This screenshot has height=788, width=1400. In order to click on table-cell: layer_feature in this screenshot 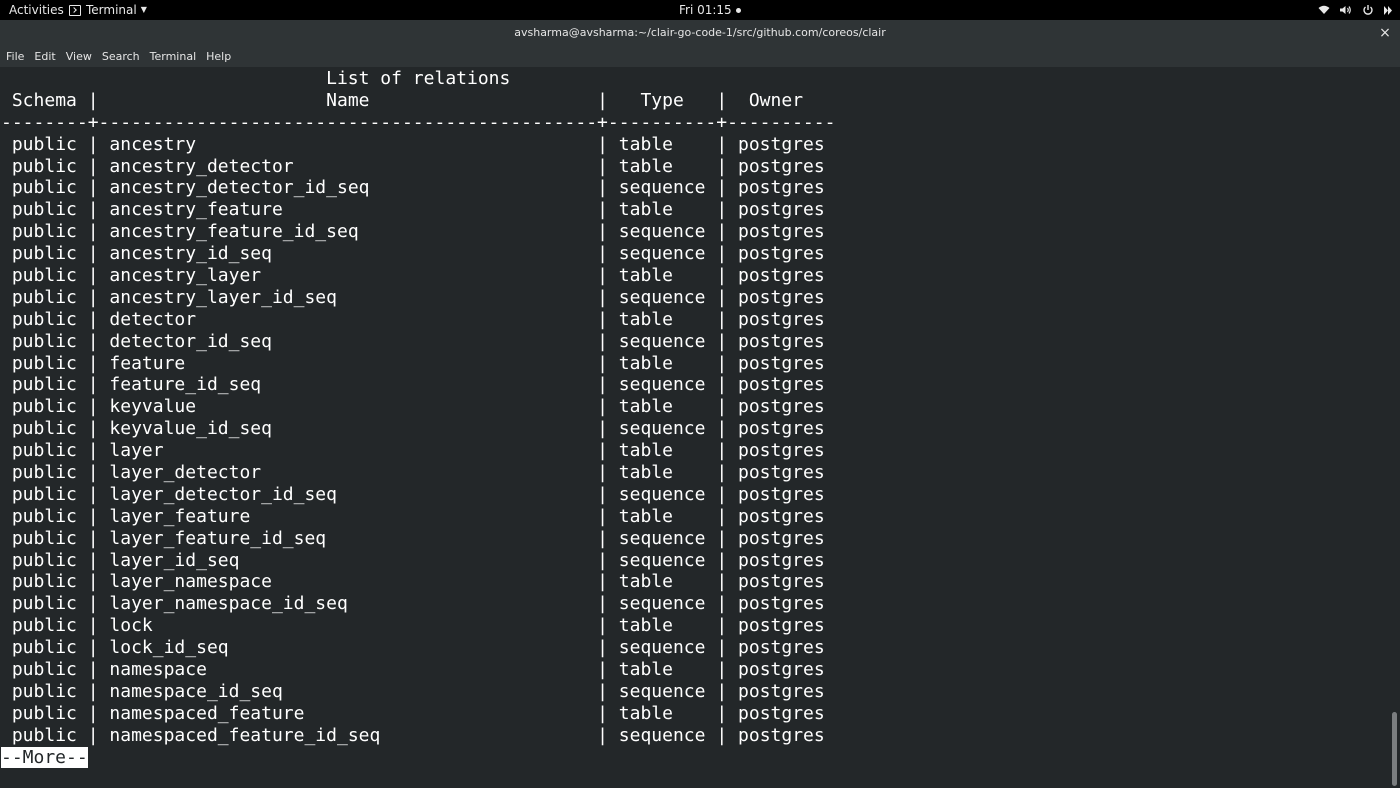, I will do `click(180, 516)`.